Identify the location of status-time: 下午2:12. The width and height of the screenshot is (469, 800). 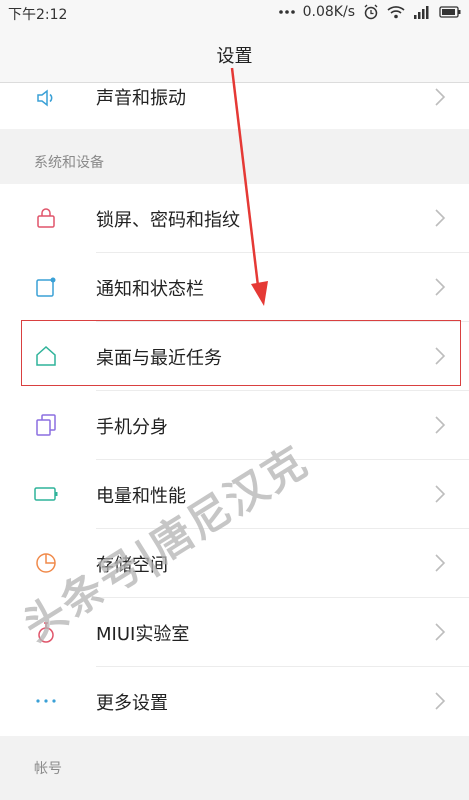
(38, 15).